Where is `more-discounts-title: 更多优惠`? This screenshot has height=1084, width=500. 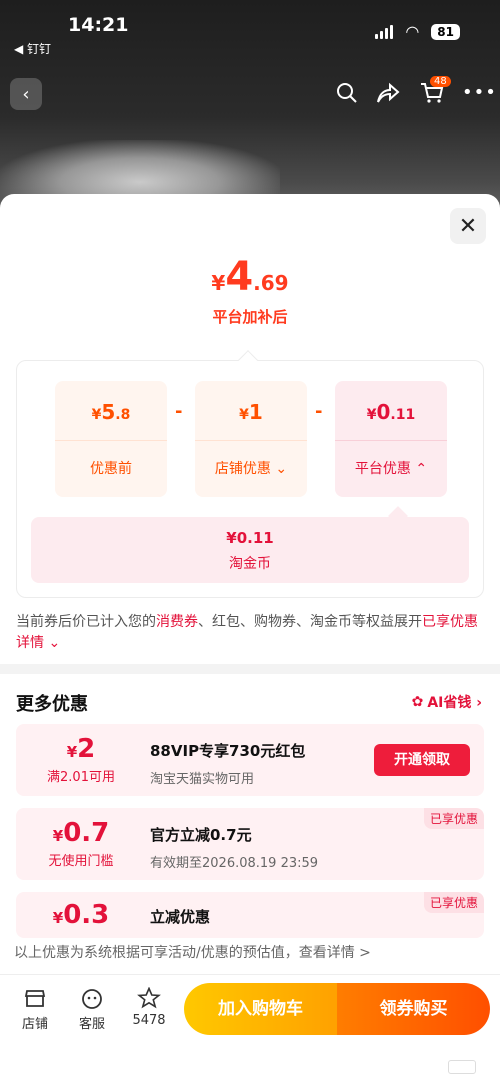 more-discounts-title: 更多优惠 is located at coordinates (52, 704).